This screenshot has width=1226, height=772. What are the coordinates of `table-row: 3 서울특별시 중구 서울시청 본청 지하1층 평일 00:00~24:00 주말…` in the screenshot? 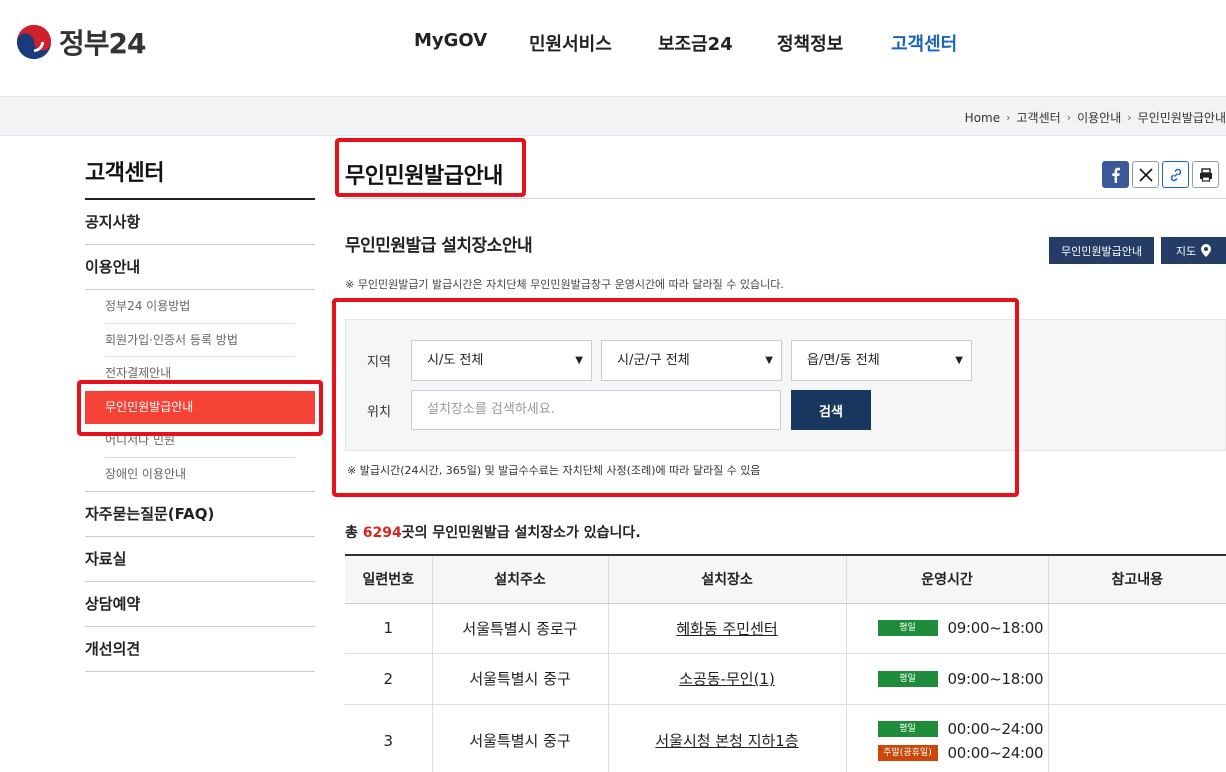 It's located at (785, 738).